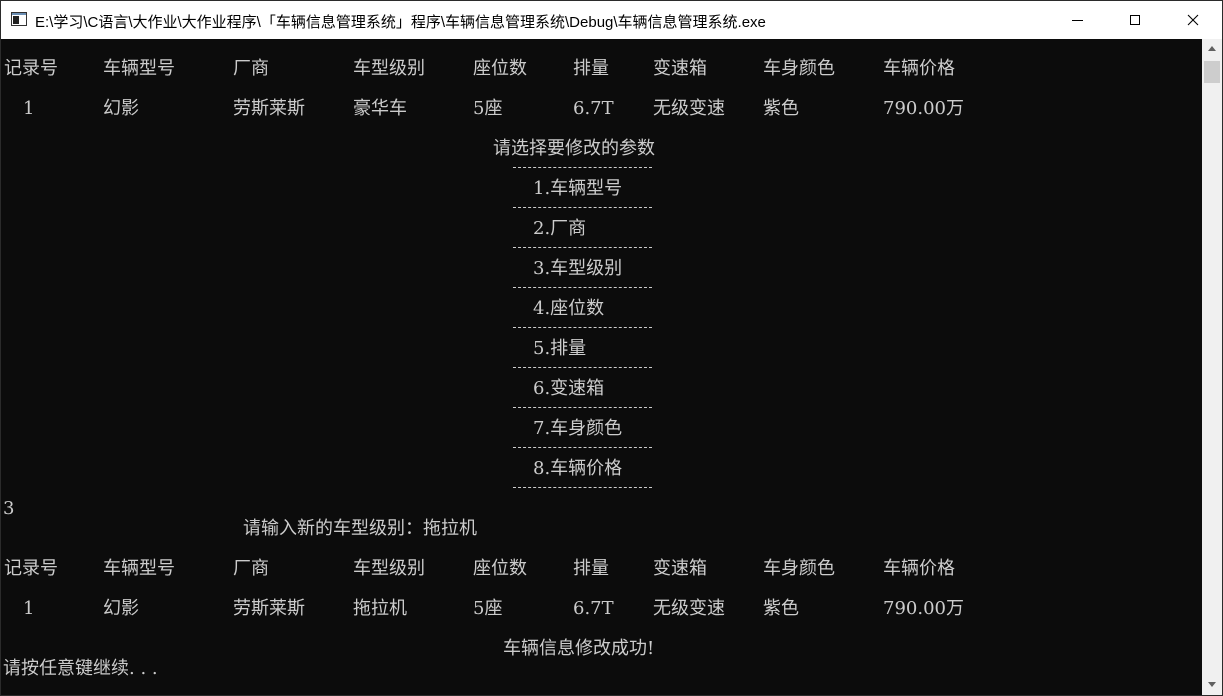 The image size is (1223, 696). Describe the element at coordinates (579, 648) in the screenshot. I see `success-message: 车辆信息修改成功!` at that location.